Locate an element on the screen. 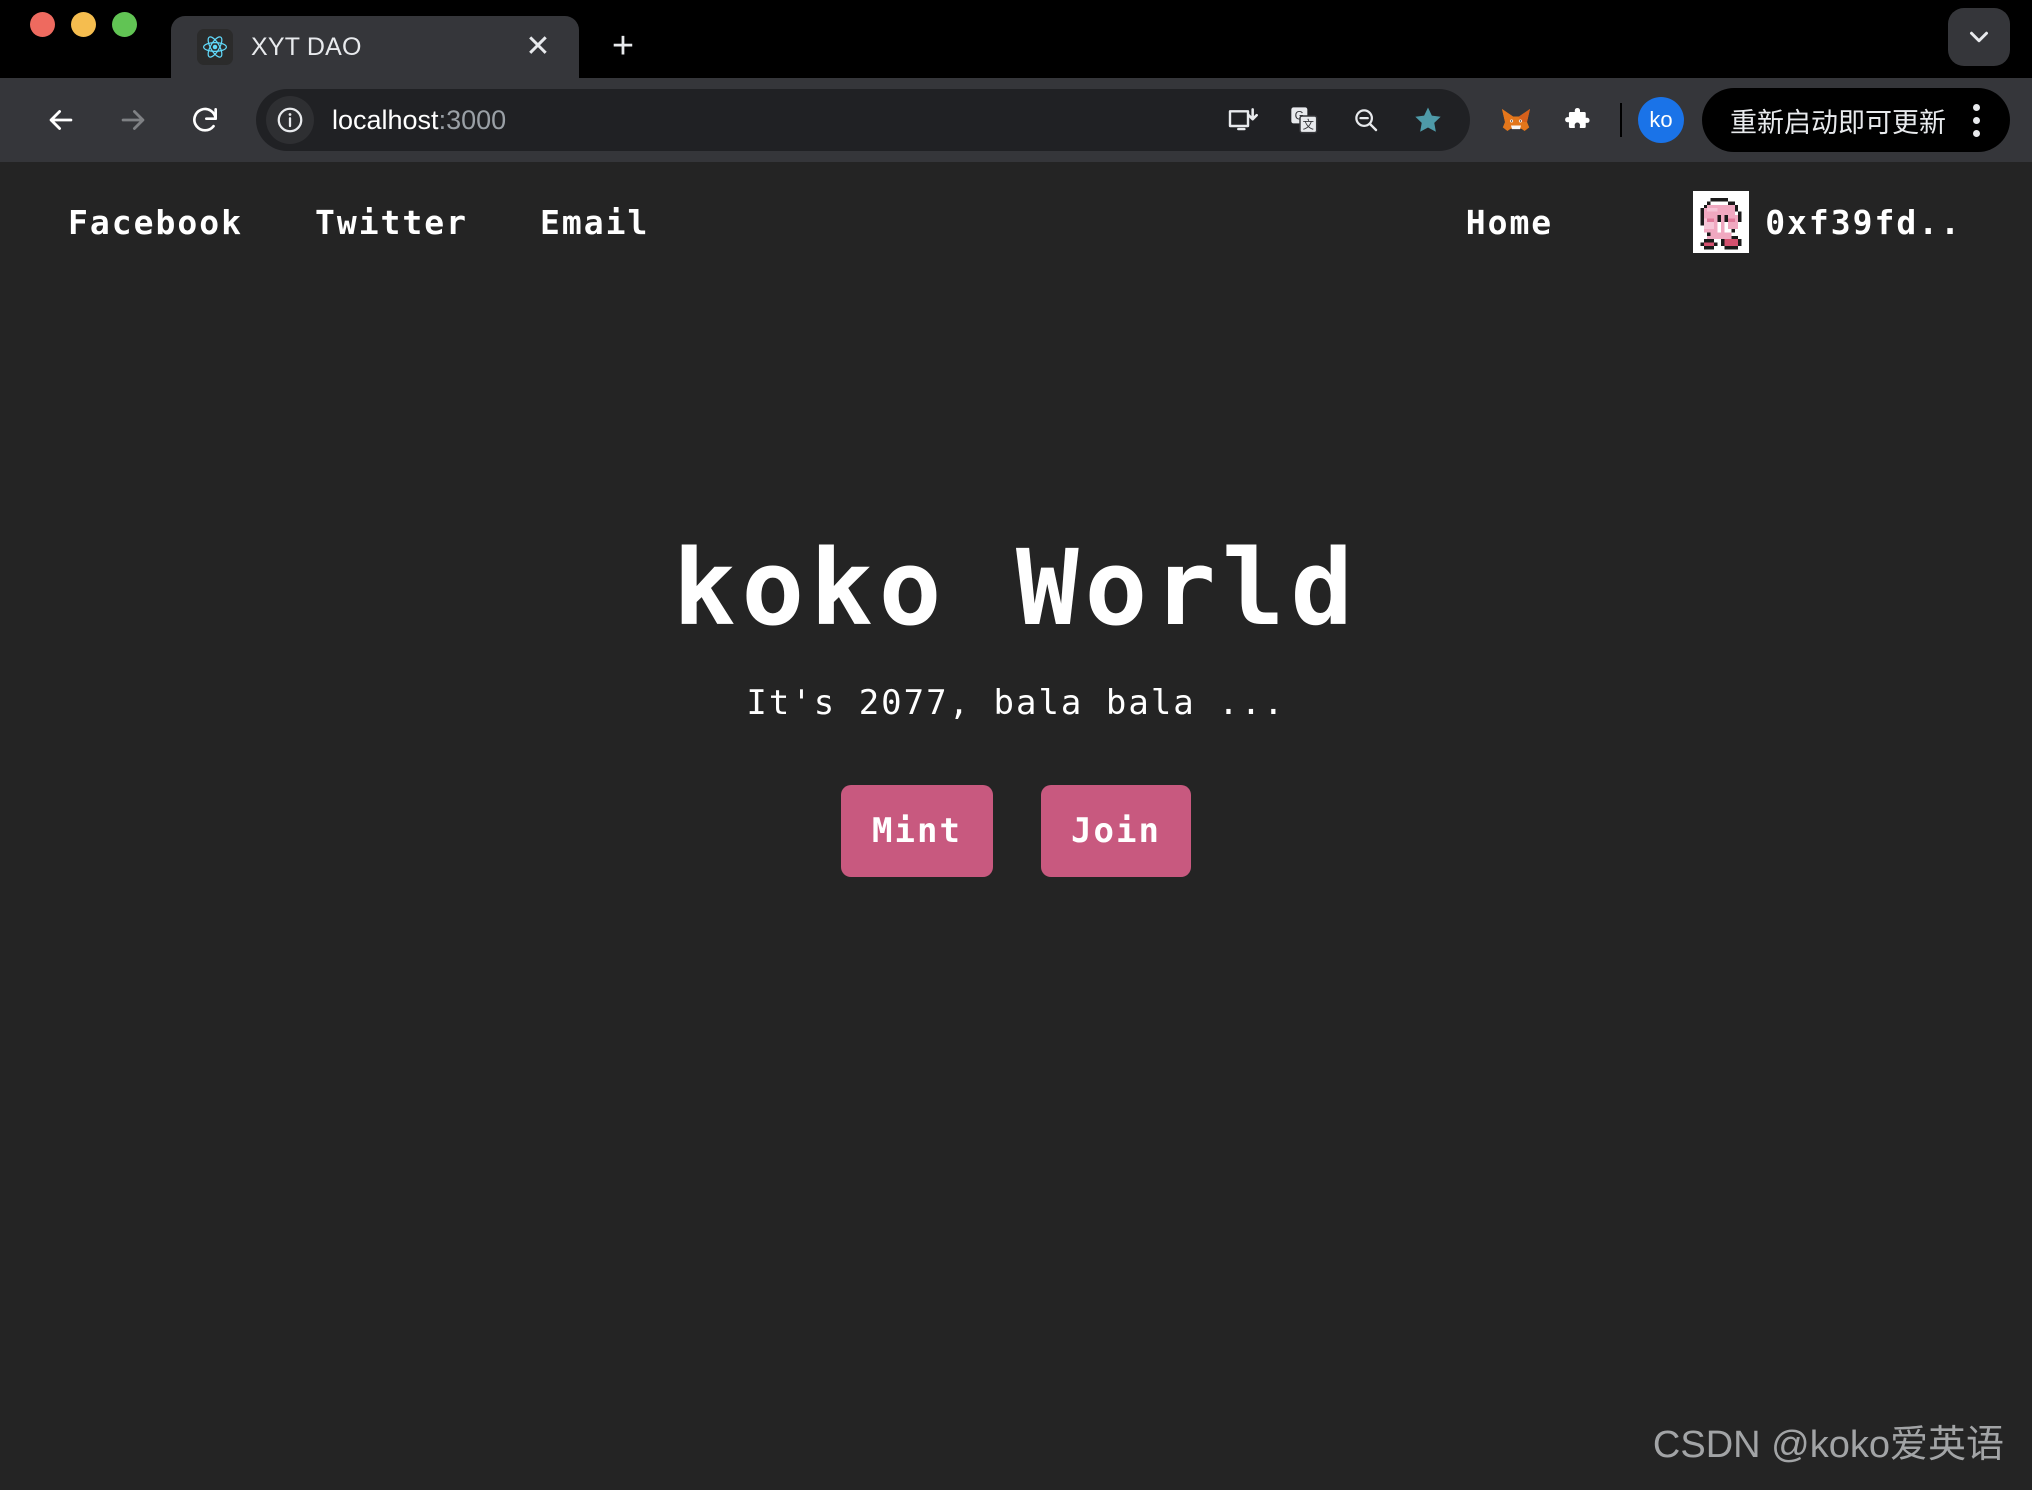  update-browser-button: 重新启动即可更新 is located at coordinates (1856, 120).